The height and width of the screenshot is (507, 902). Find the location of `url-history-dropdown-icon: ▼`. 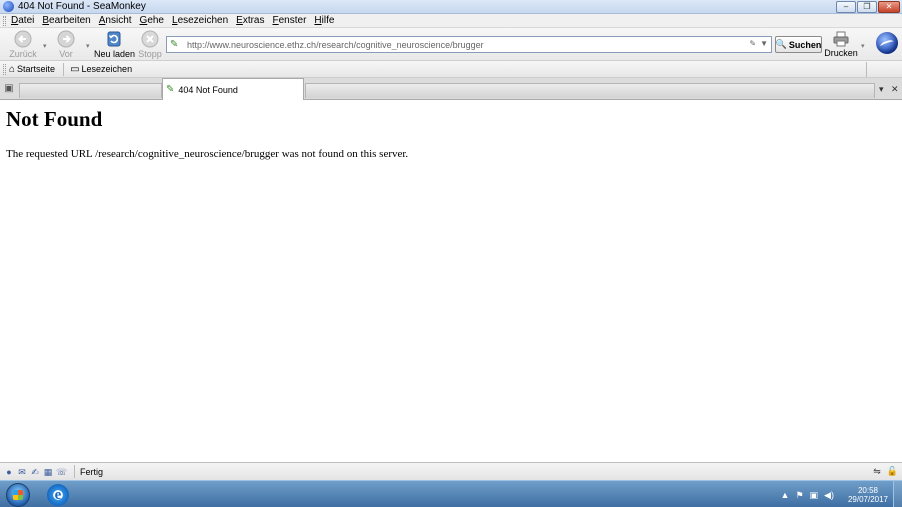

url-history-dropdown-icon: ▼ is located at coordinates (764, 43).